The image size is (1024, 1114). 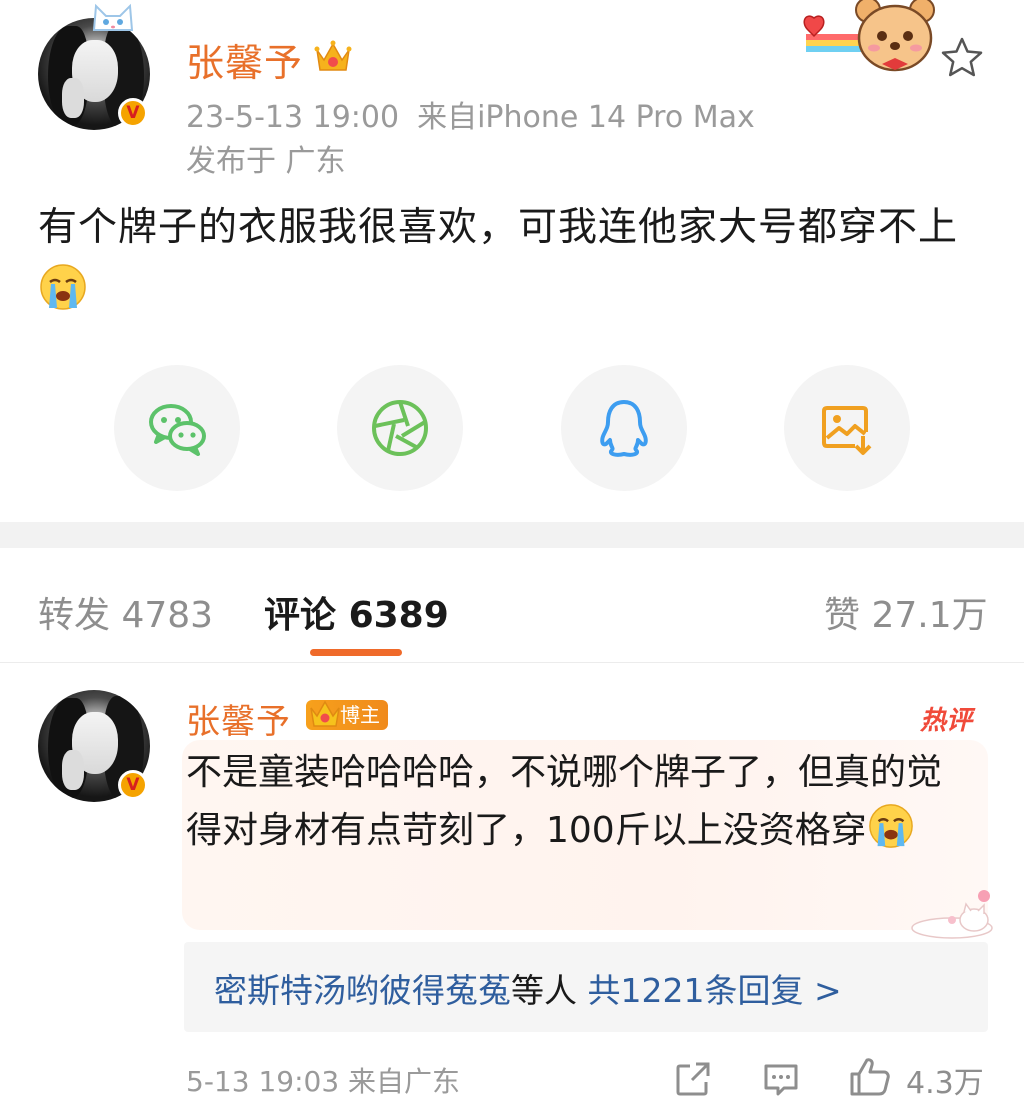 I want to click on save-image-icon, so click(x=847, y=430).